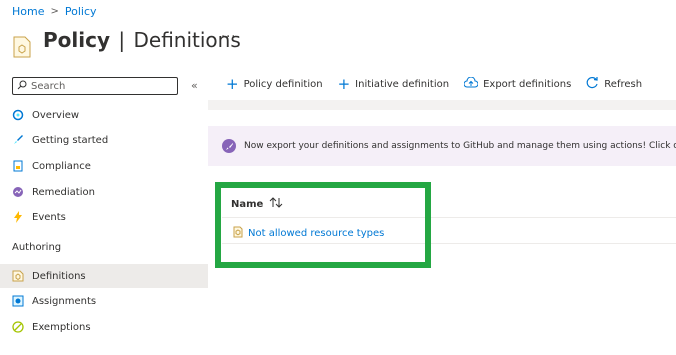 Image resolution: width=676 pixels, height=355 pixels. Describe the element at coordinates (517, 84) in the screenshot. I see `export-definitions-button: Export definitions` at that location.